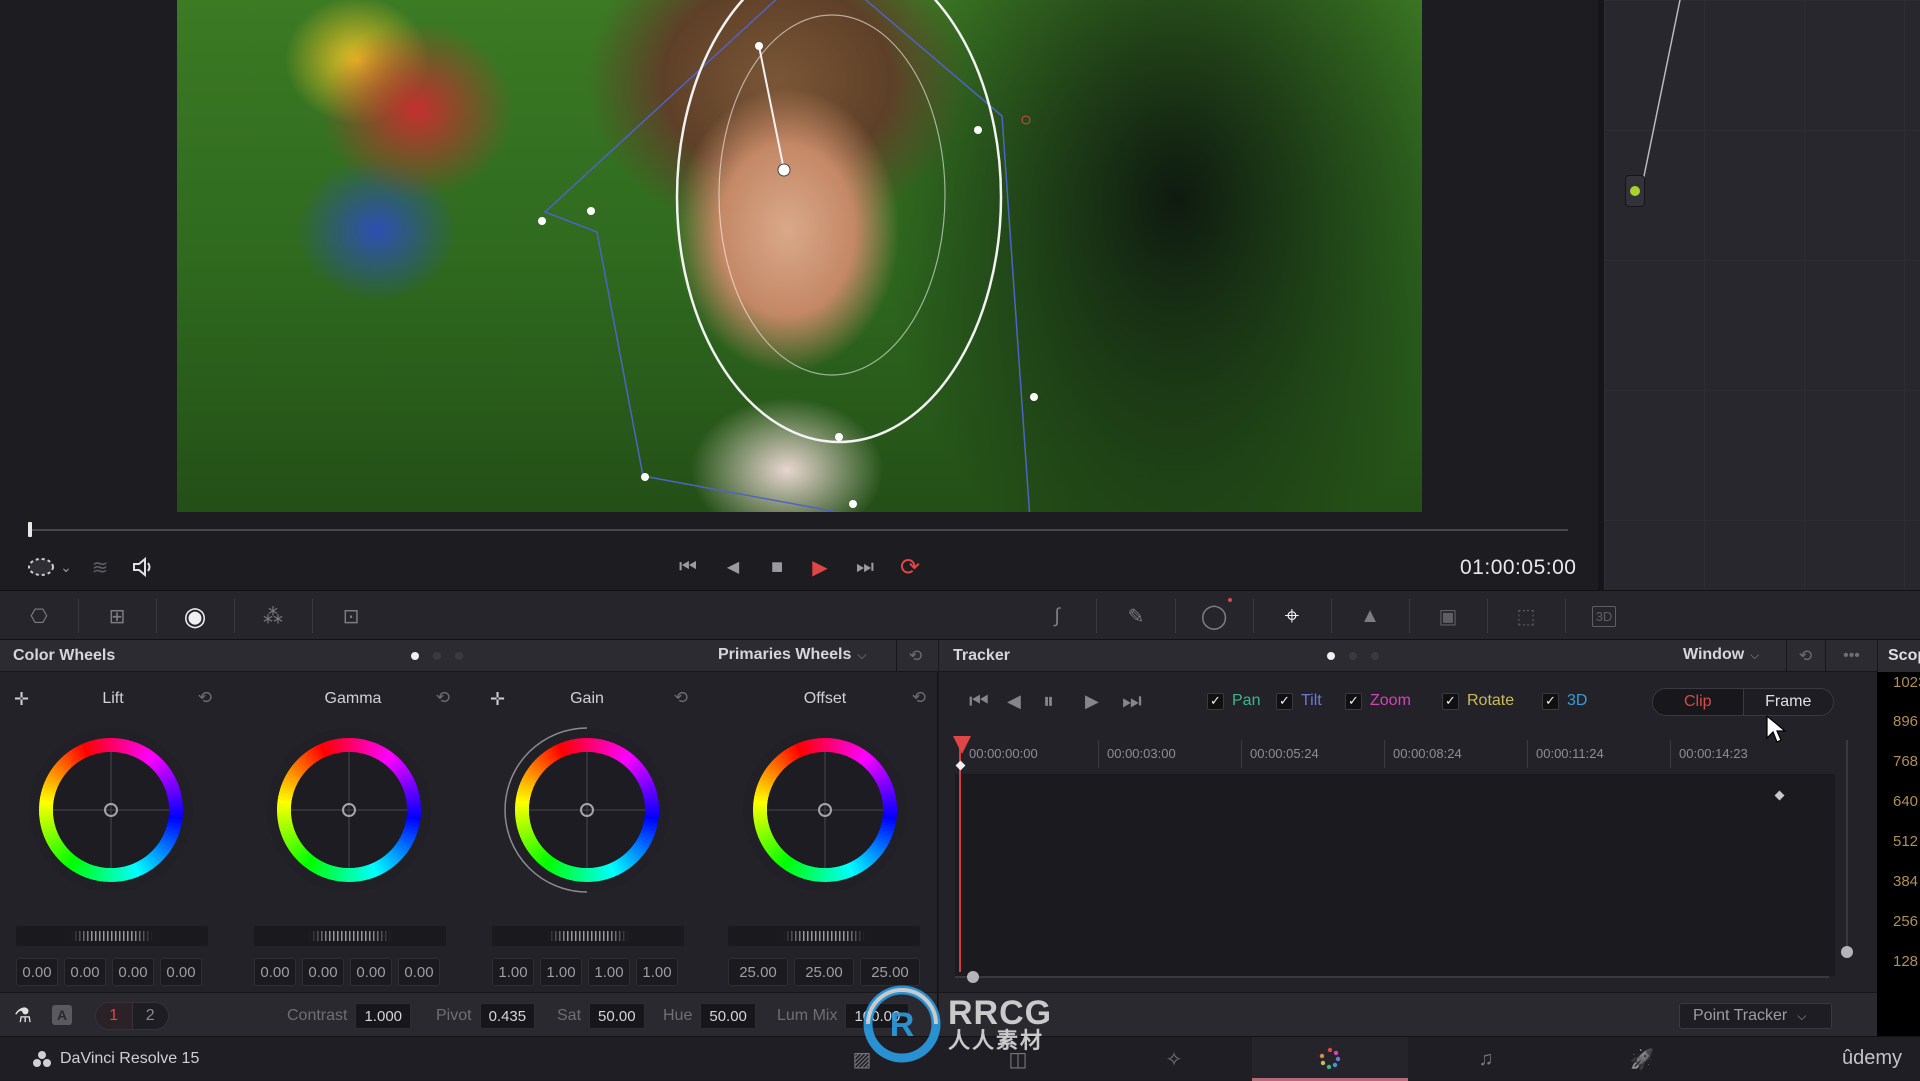 This screenshot has width=1920, height=1081. I want to click on window-rotation-handle, so click(759, 46).